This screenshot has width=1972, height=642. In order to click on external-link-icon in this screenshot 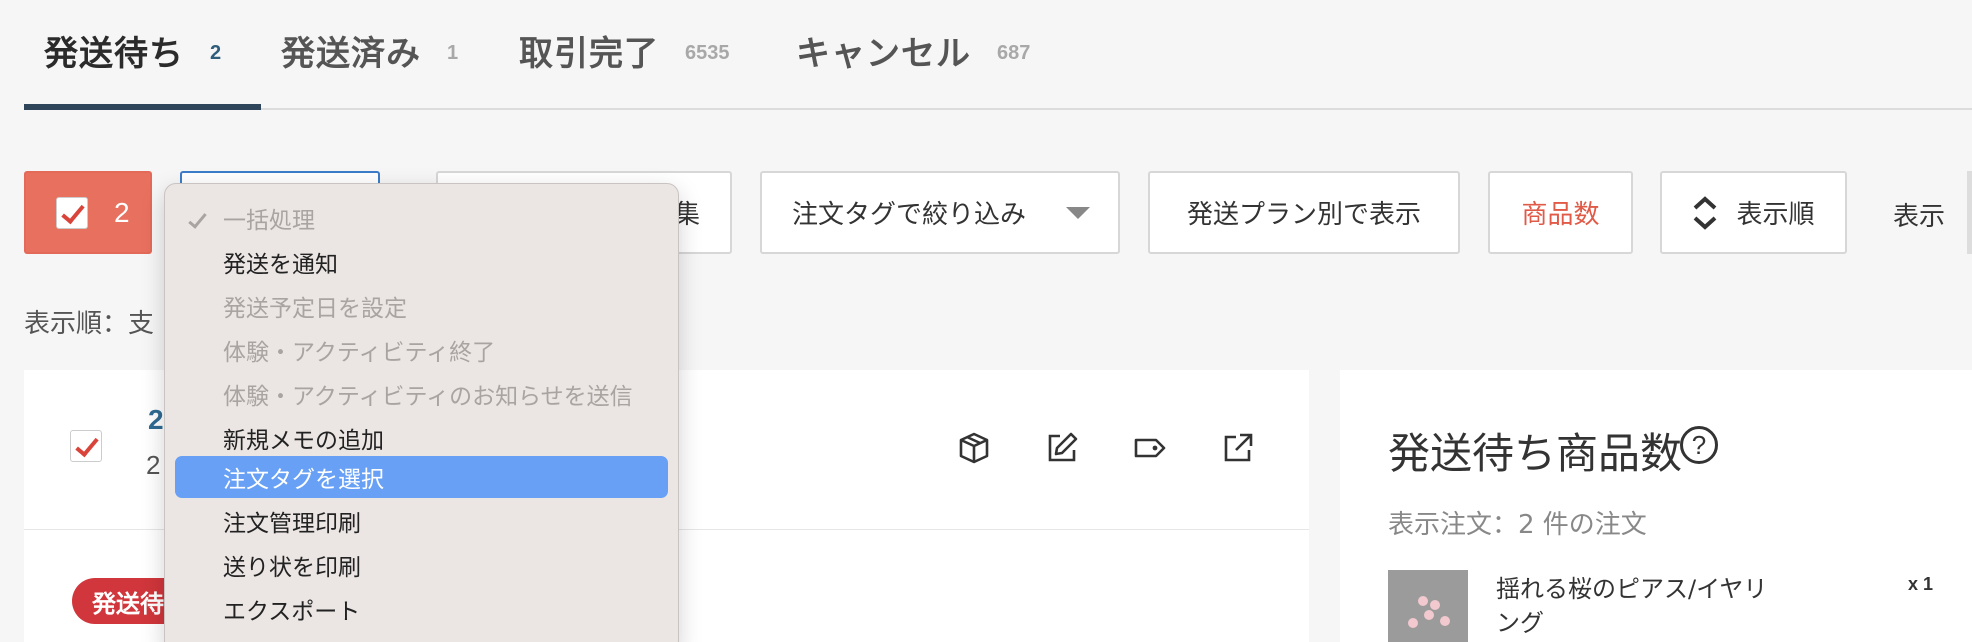, I will do `click(1238, 448)`.